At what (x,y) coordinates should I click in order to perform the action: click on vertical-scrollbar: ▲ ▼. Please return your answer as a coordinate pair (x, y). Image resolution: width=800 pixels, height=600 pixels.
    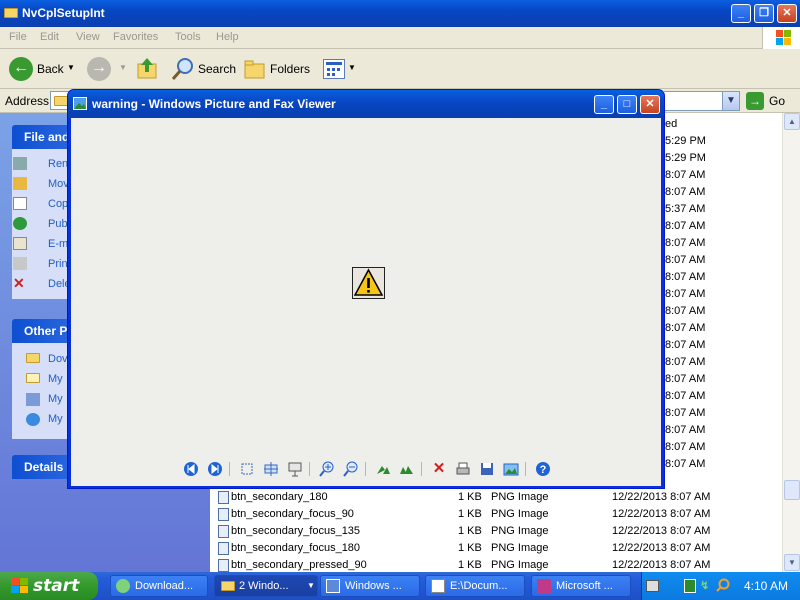
    Looking at the image, I should click on (791, 342).